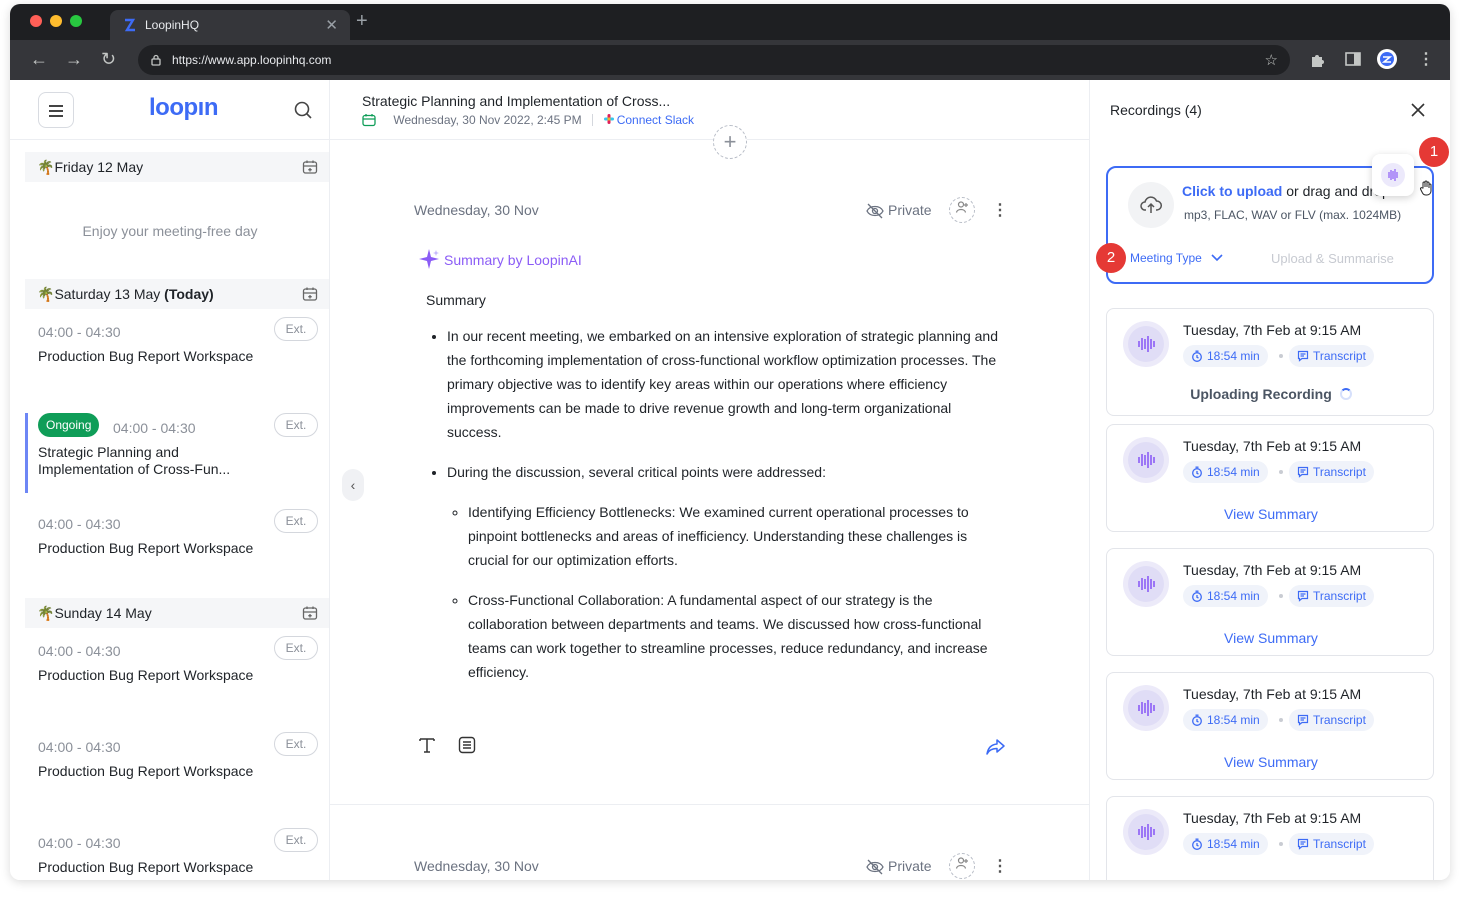  I want to click on meeting-type-dropdown: Meeting Type, so click(1176, 258).